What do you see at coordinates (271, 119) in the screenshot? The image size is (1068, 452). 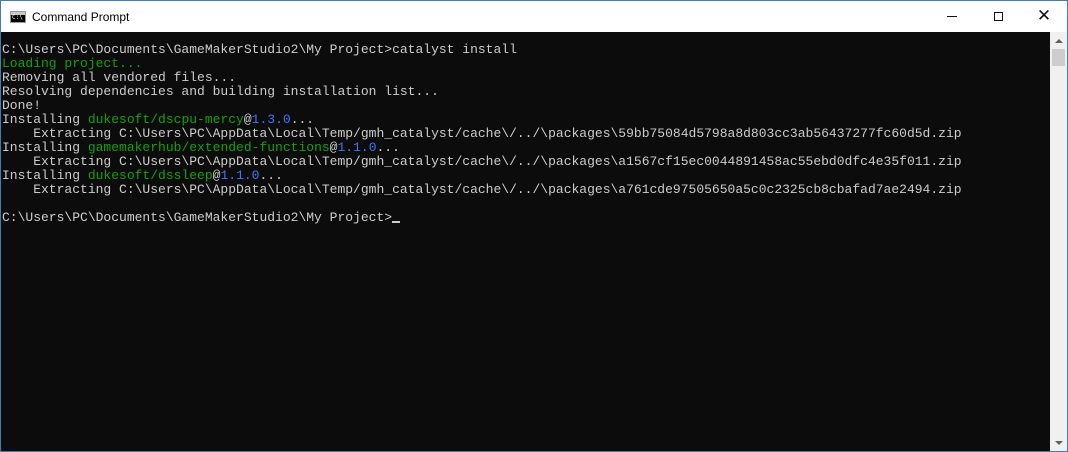 I see `line-version: 1.3.0` at bounding box center [271, 119].